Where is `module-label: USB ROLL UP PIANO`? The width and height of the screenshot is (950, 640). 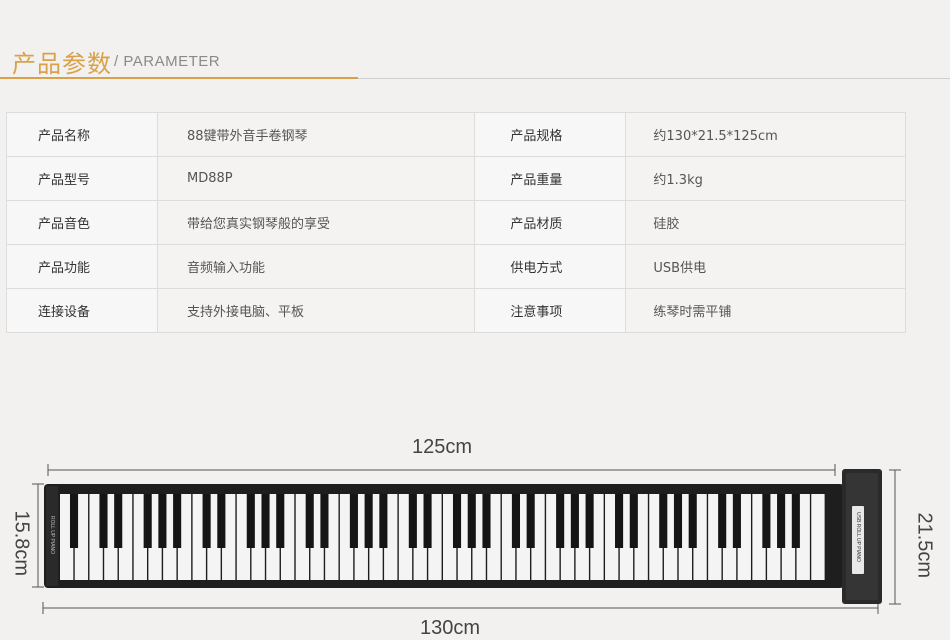 module-label: USB ROLL UP PIANO is located at coordinates (858, 537).